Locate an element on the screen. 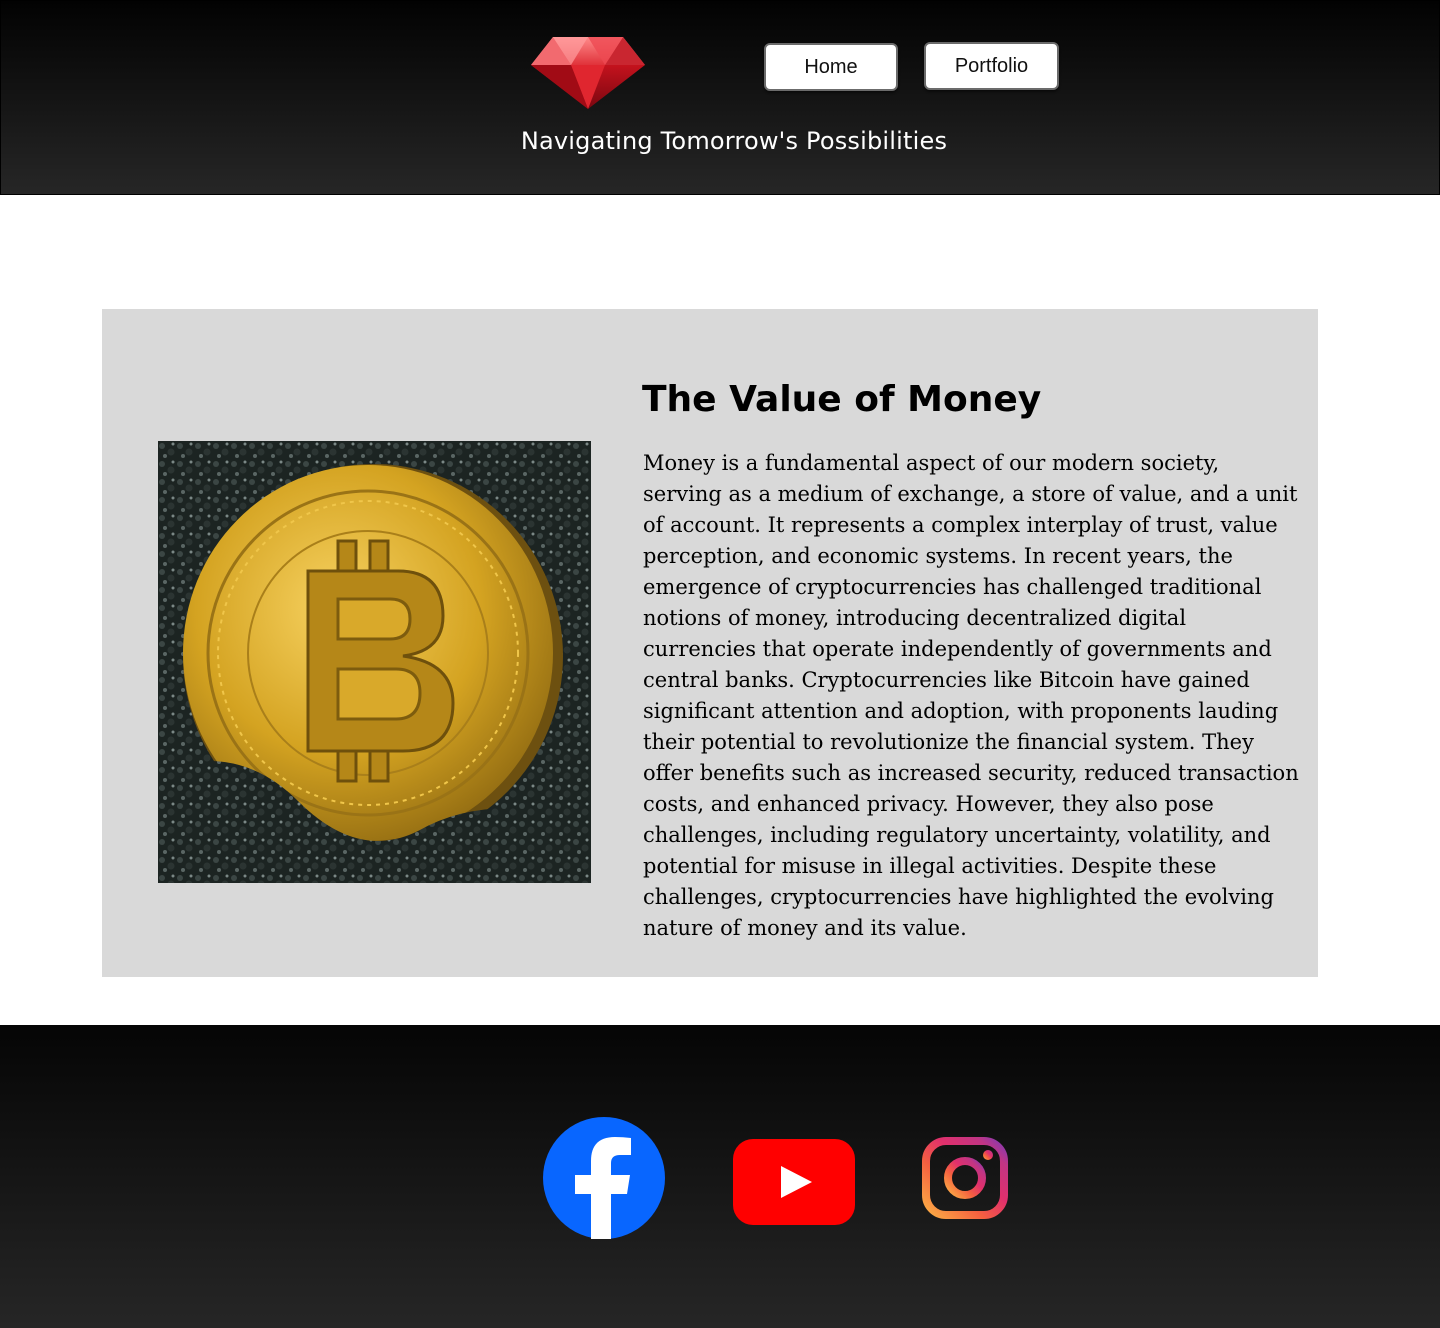 The height and width of the screenshot is (1328, 1440). portfolio-button: Portfolio is located at coordinates (991, 66).